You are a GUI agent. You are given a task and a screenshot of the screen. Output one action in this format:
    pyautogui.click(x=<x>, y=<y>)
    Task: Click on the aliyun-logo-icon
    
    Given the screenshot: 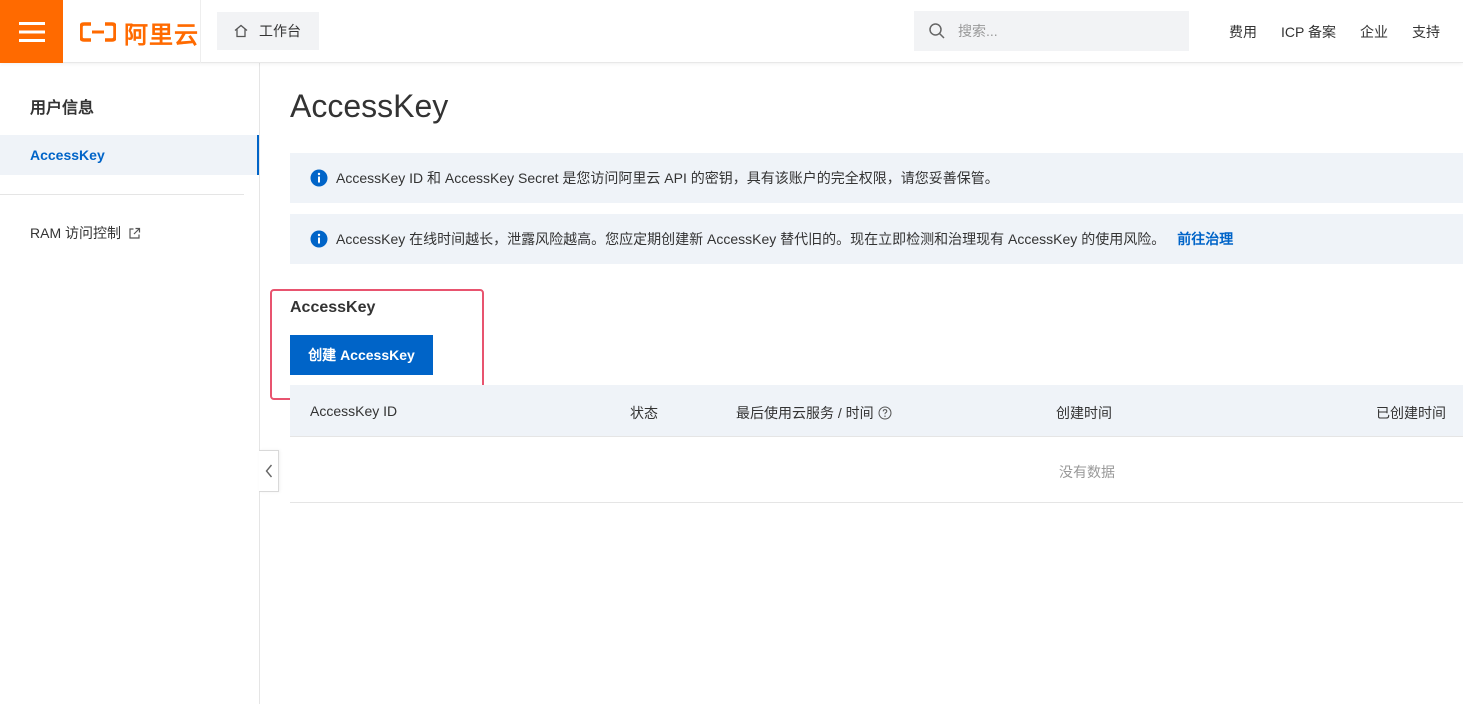 What is the action you would take?
    pyautogui.click(x=98, y=32)
    